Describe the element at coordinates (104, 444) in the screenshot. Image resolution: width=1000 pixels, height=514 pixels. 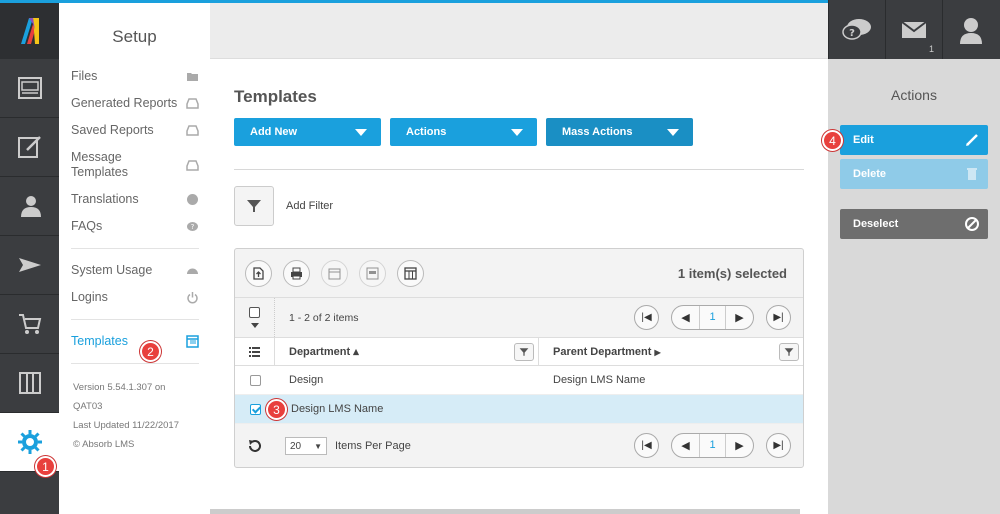
I see `copyright-text: © Absorb LMS` at that location.